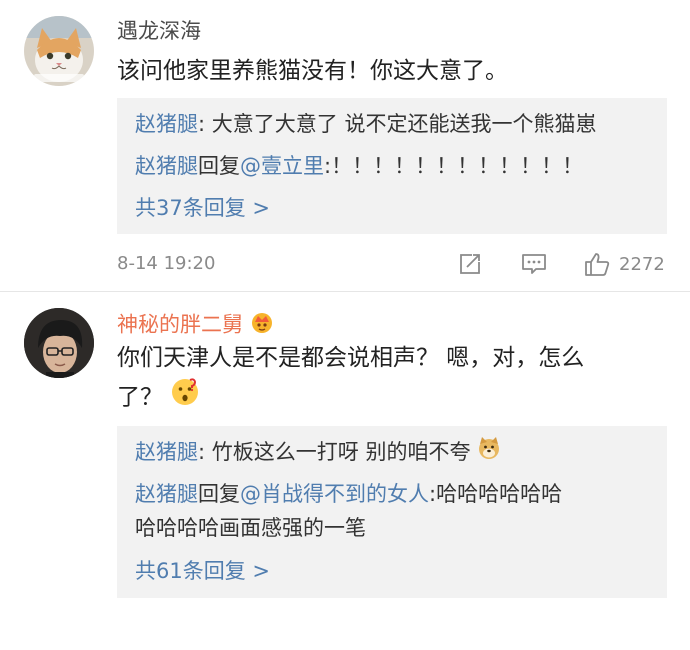 The height and width of the screenshot is (650, 690). I want to click on reply-content: :哈哈哈哈哈哈, so click(496, 494).